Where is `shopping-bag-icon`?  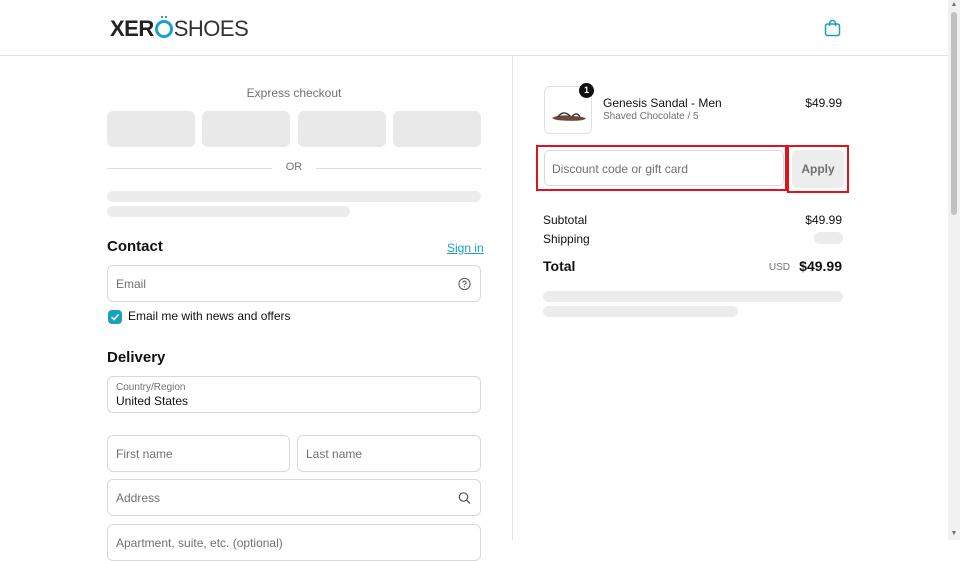
shopping-bag-icon is located at coordinates (832, 28).